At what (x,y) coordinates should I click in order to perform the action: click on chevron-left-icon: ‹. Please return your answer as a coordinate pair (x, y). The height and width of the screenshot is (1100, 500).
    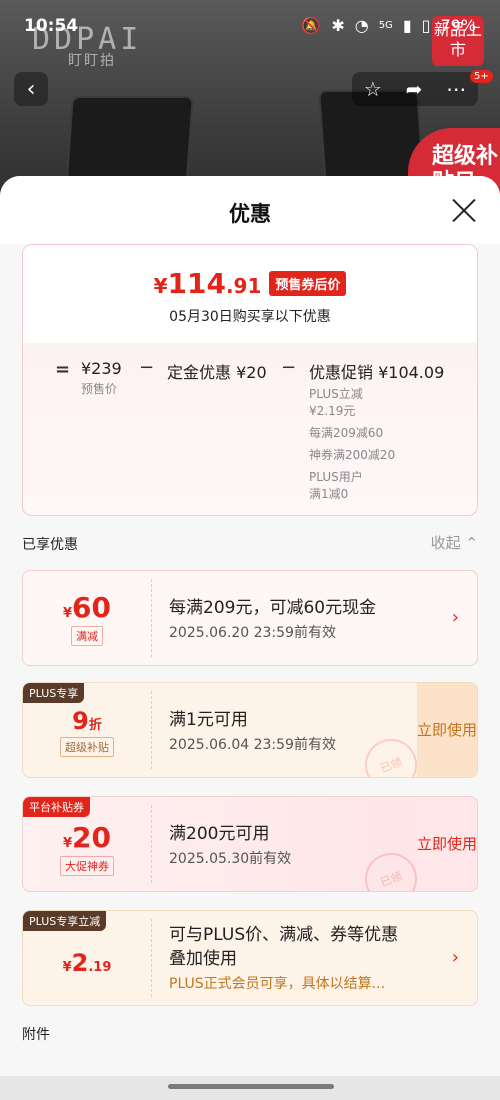
    Looking at the image, I should click on (31, 89).